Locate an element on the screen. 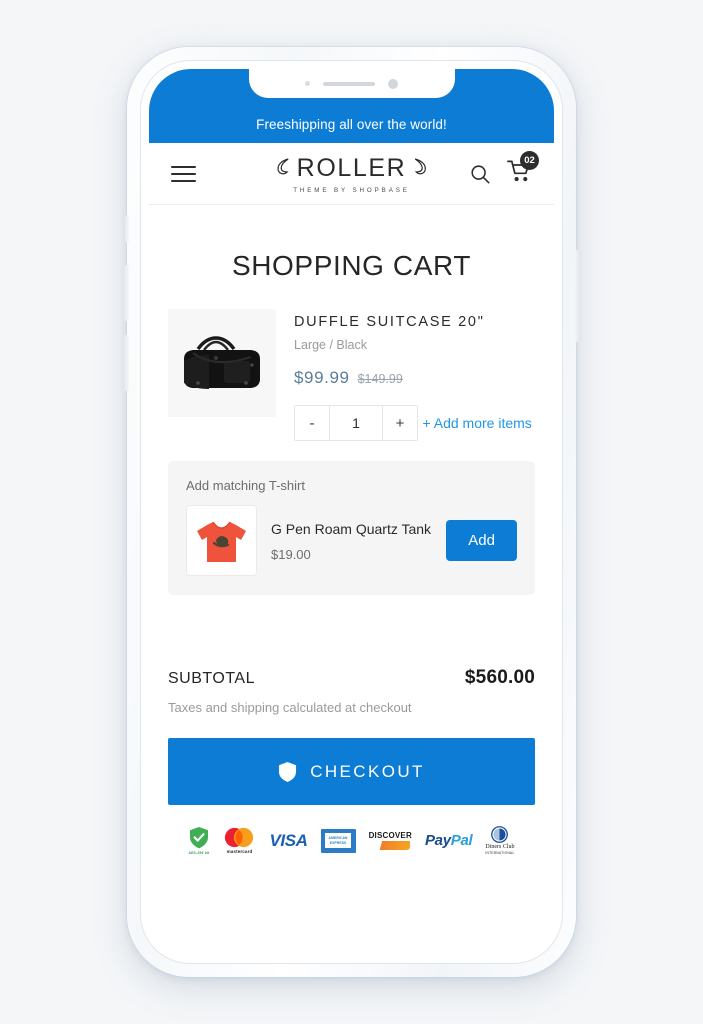  amex-line-2: EXPRESS is located at coordinates (338, 843).